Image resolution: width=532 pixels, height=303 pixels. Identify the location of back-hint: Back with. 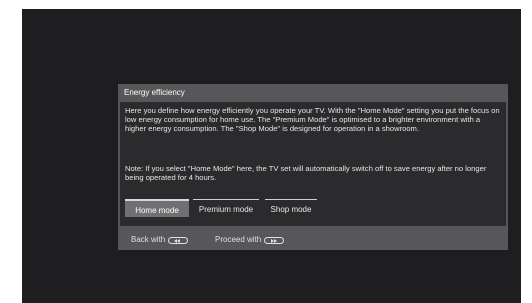
(160, 240).